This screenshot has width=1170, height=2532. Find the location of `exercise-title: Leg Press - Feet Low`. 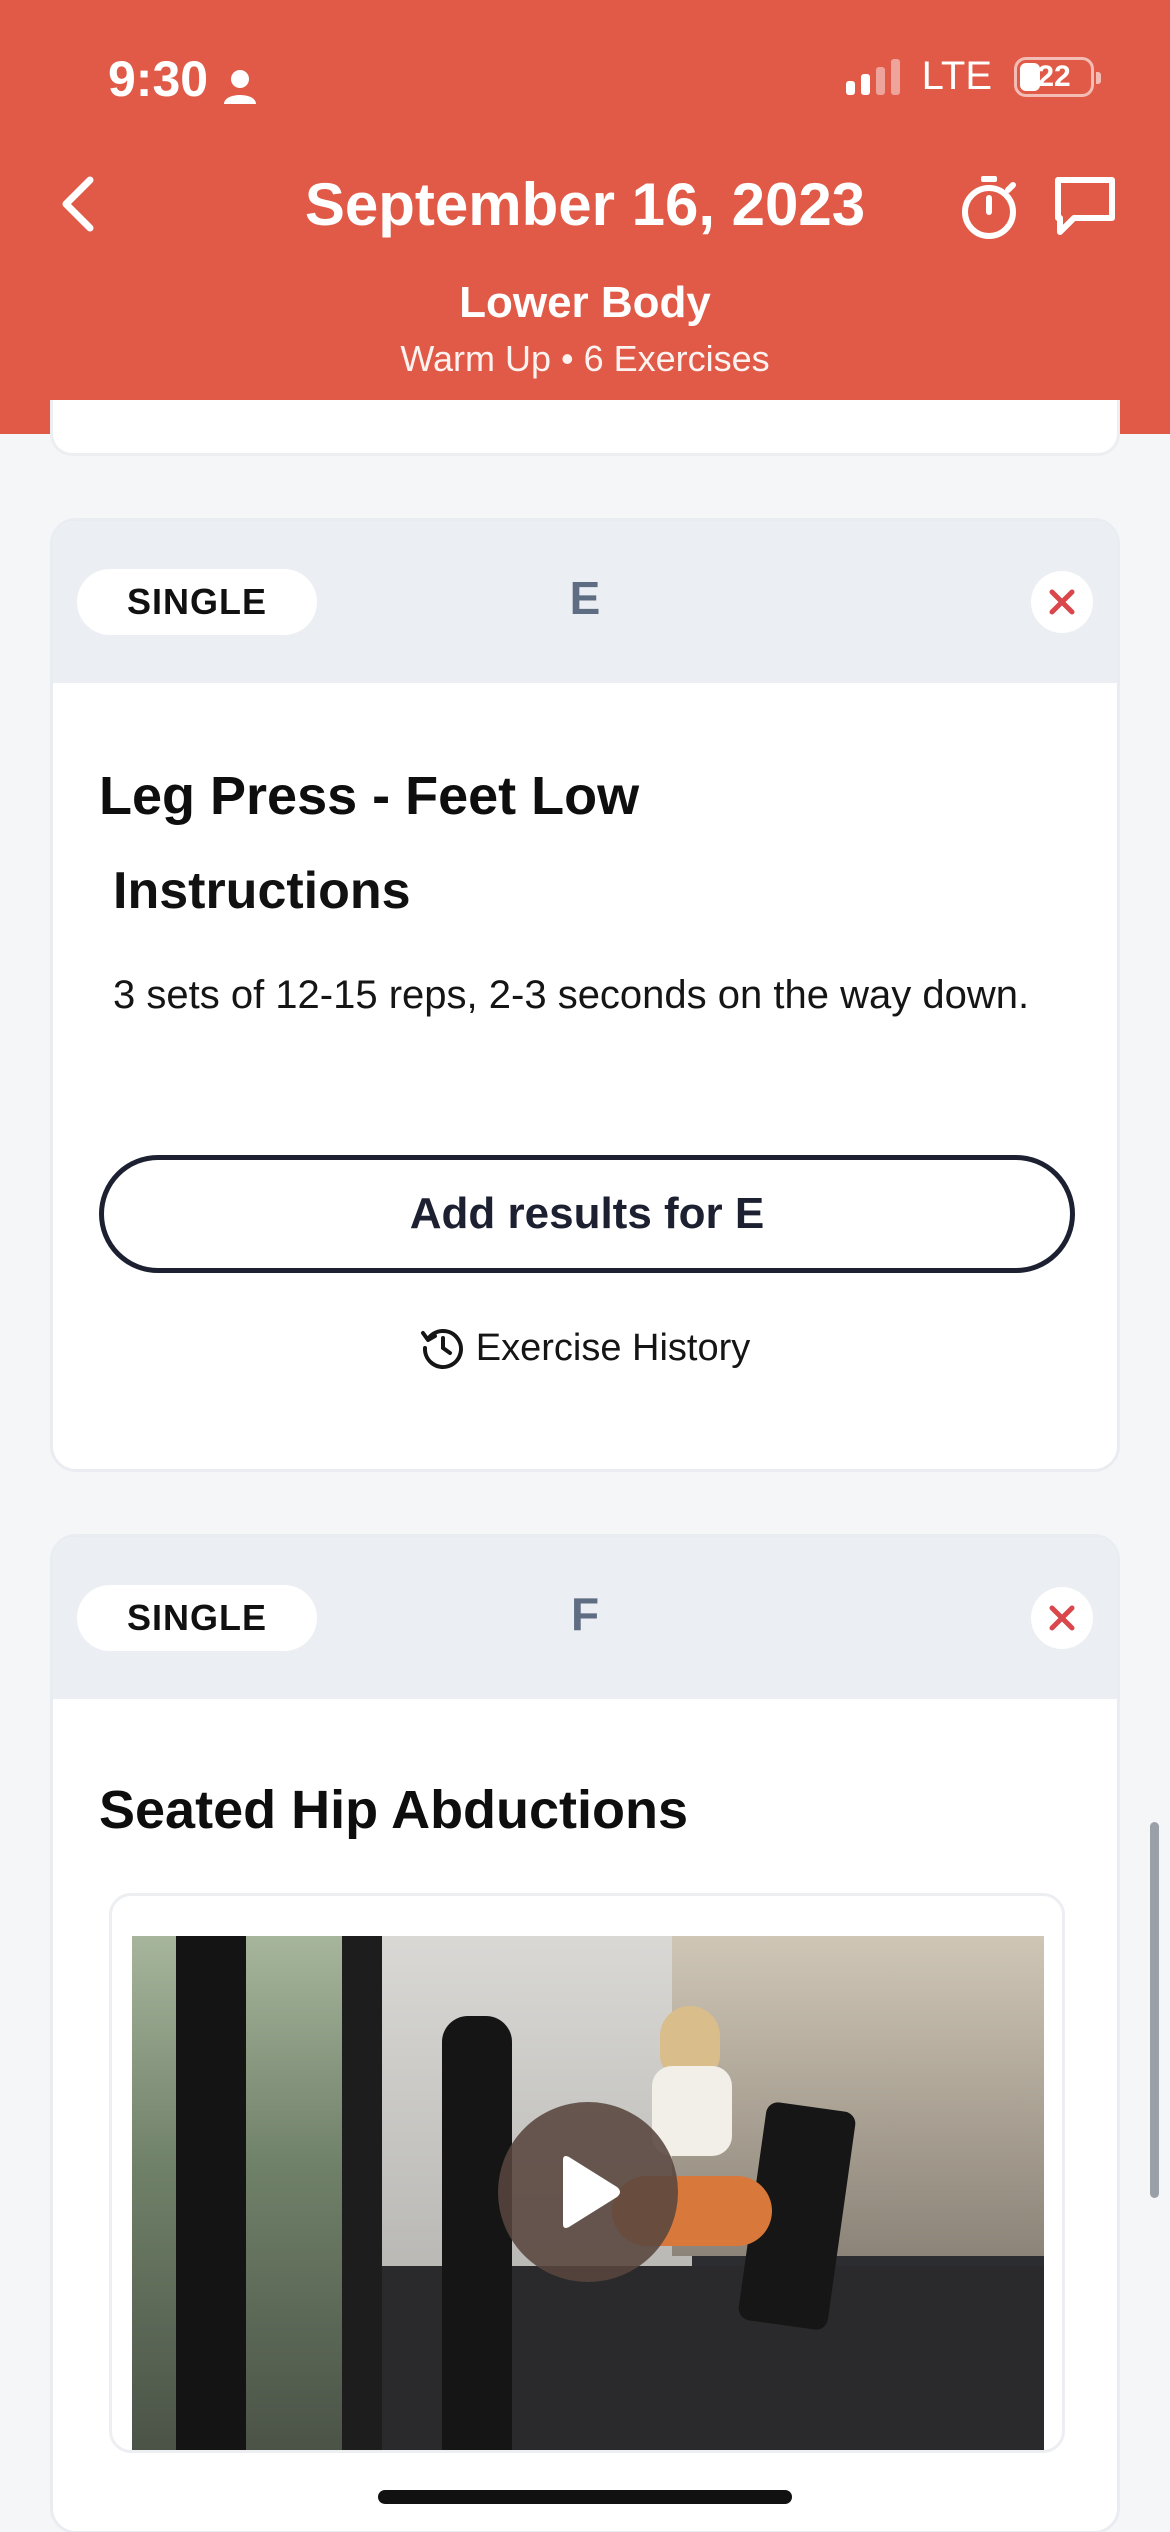

exercise-title: Leg Press - Feet Low is located at coordinates (369, 796).